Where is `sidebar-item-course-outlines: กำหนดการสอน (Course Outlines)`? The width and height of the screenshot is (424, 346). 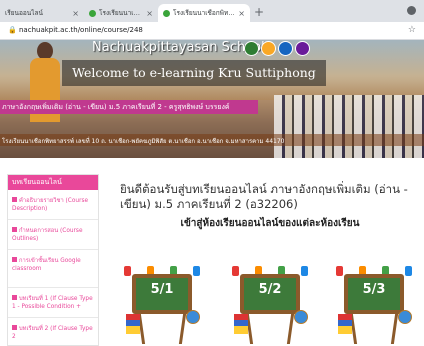 sidebar-item-course-outlines: กำหนดการสอน (Course Outlines) is located at coordinates (54, 235).